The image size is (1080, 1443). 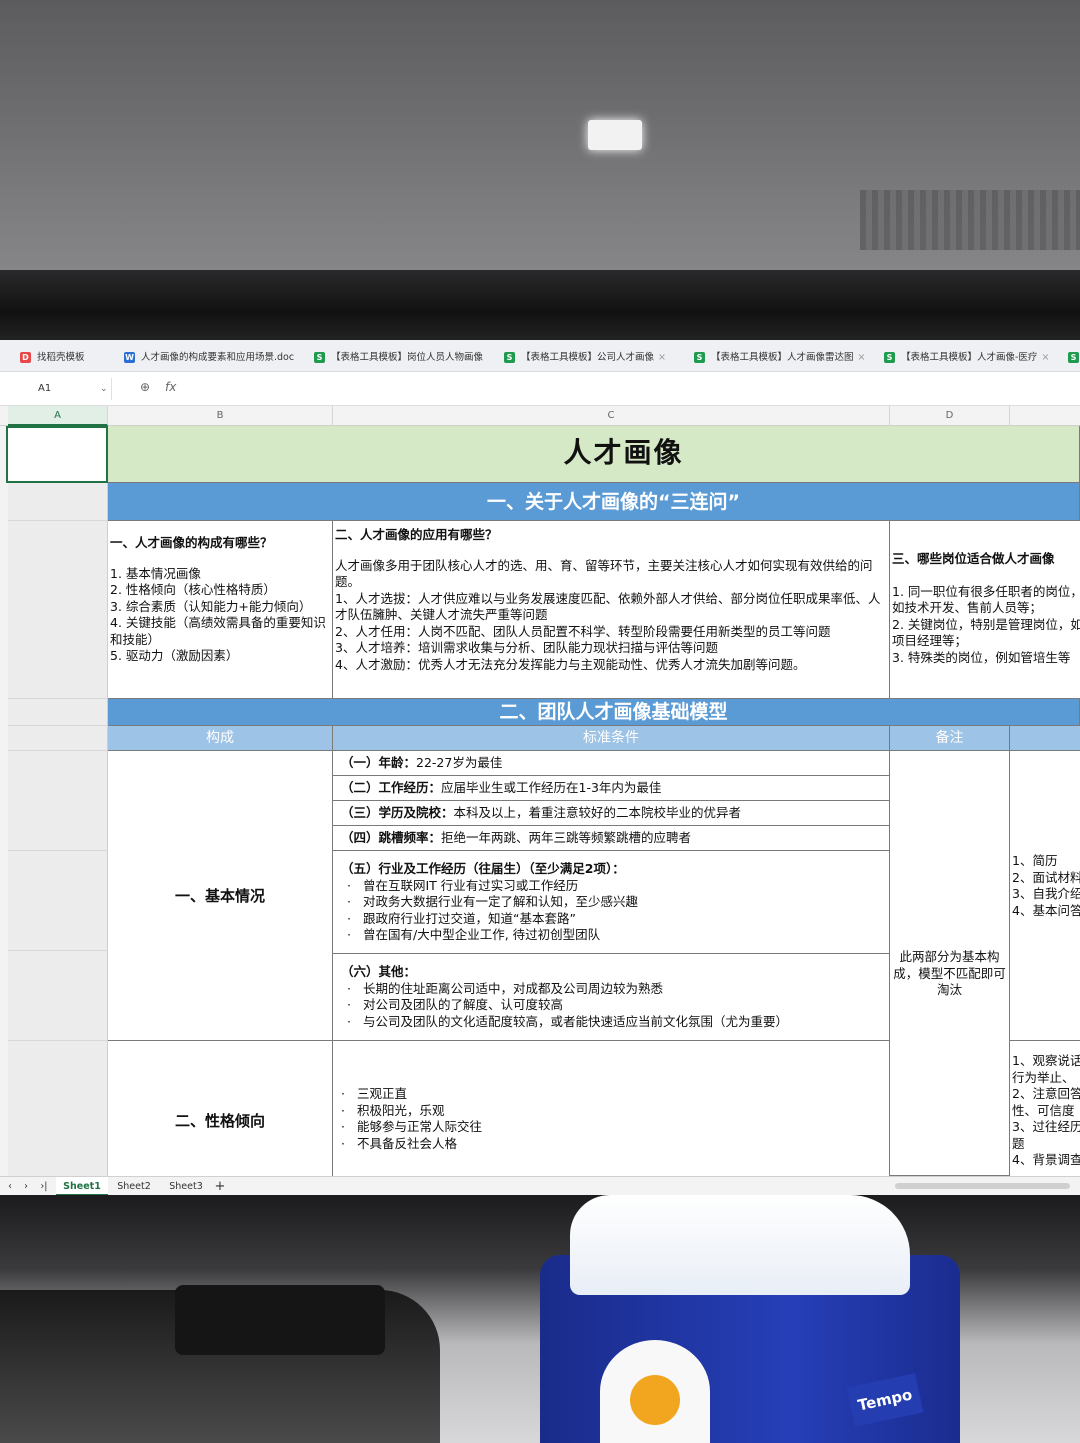 I want to click on next-sheet-icon: ›, so click(x=26, y=1186).